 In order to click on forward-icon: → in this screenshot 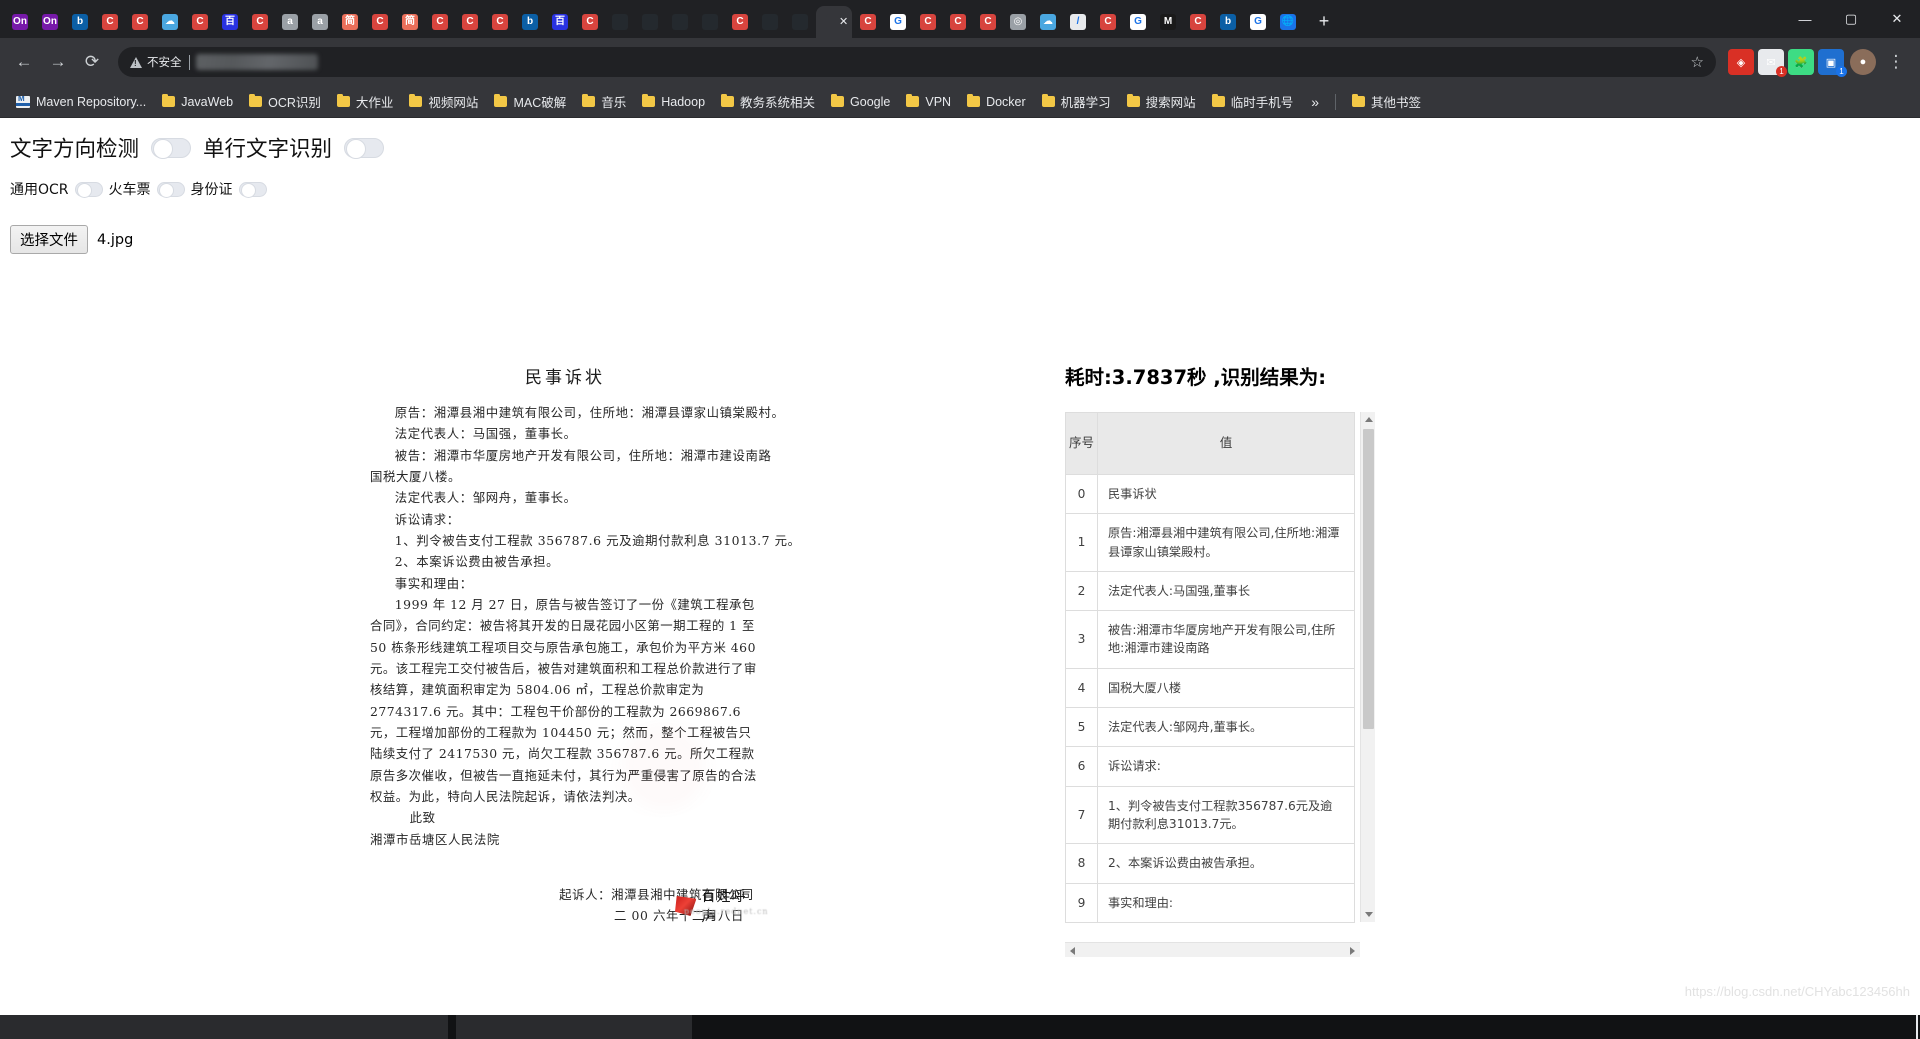, I will do `click(58, 62)`.